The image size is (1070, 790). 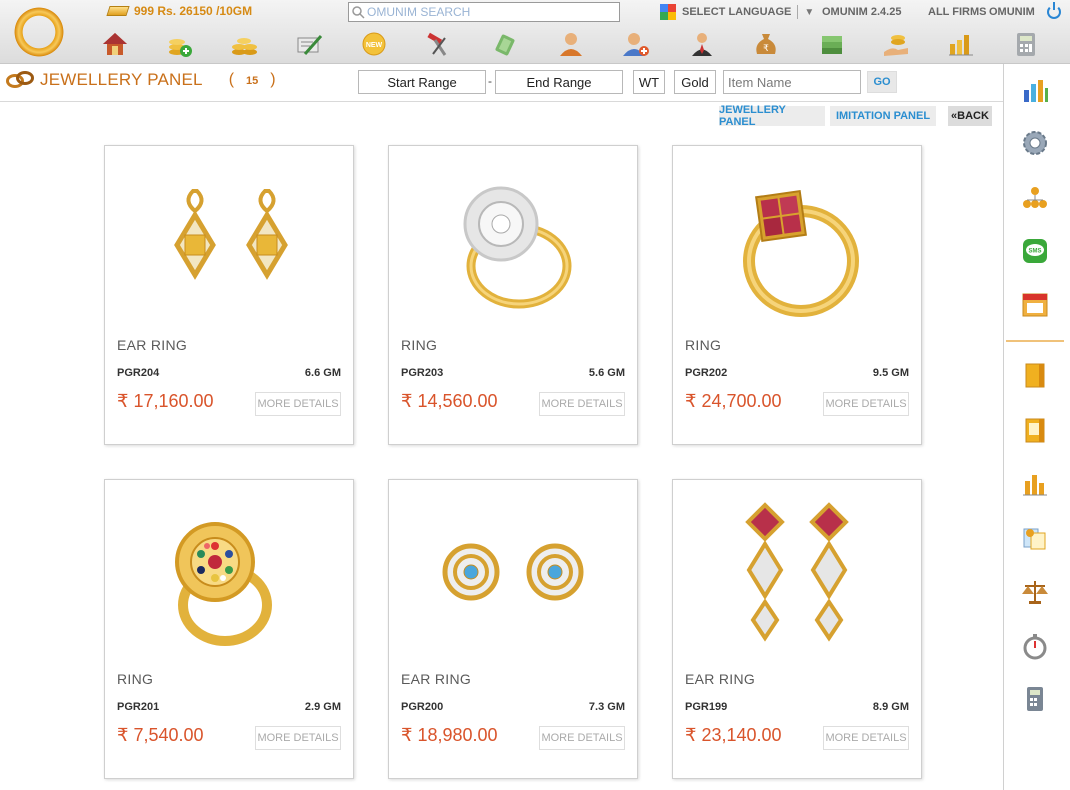 I want to click on product-code: PGR204, so click(x=138, y=373).